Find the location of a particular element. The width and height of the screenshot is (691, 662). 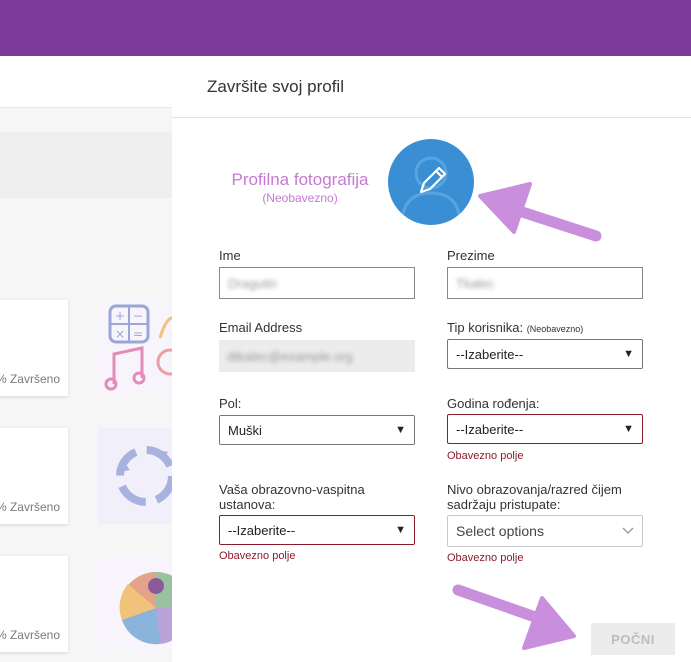

pencil-icon is located at coordinates (433, 180).